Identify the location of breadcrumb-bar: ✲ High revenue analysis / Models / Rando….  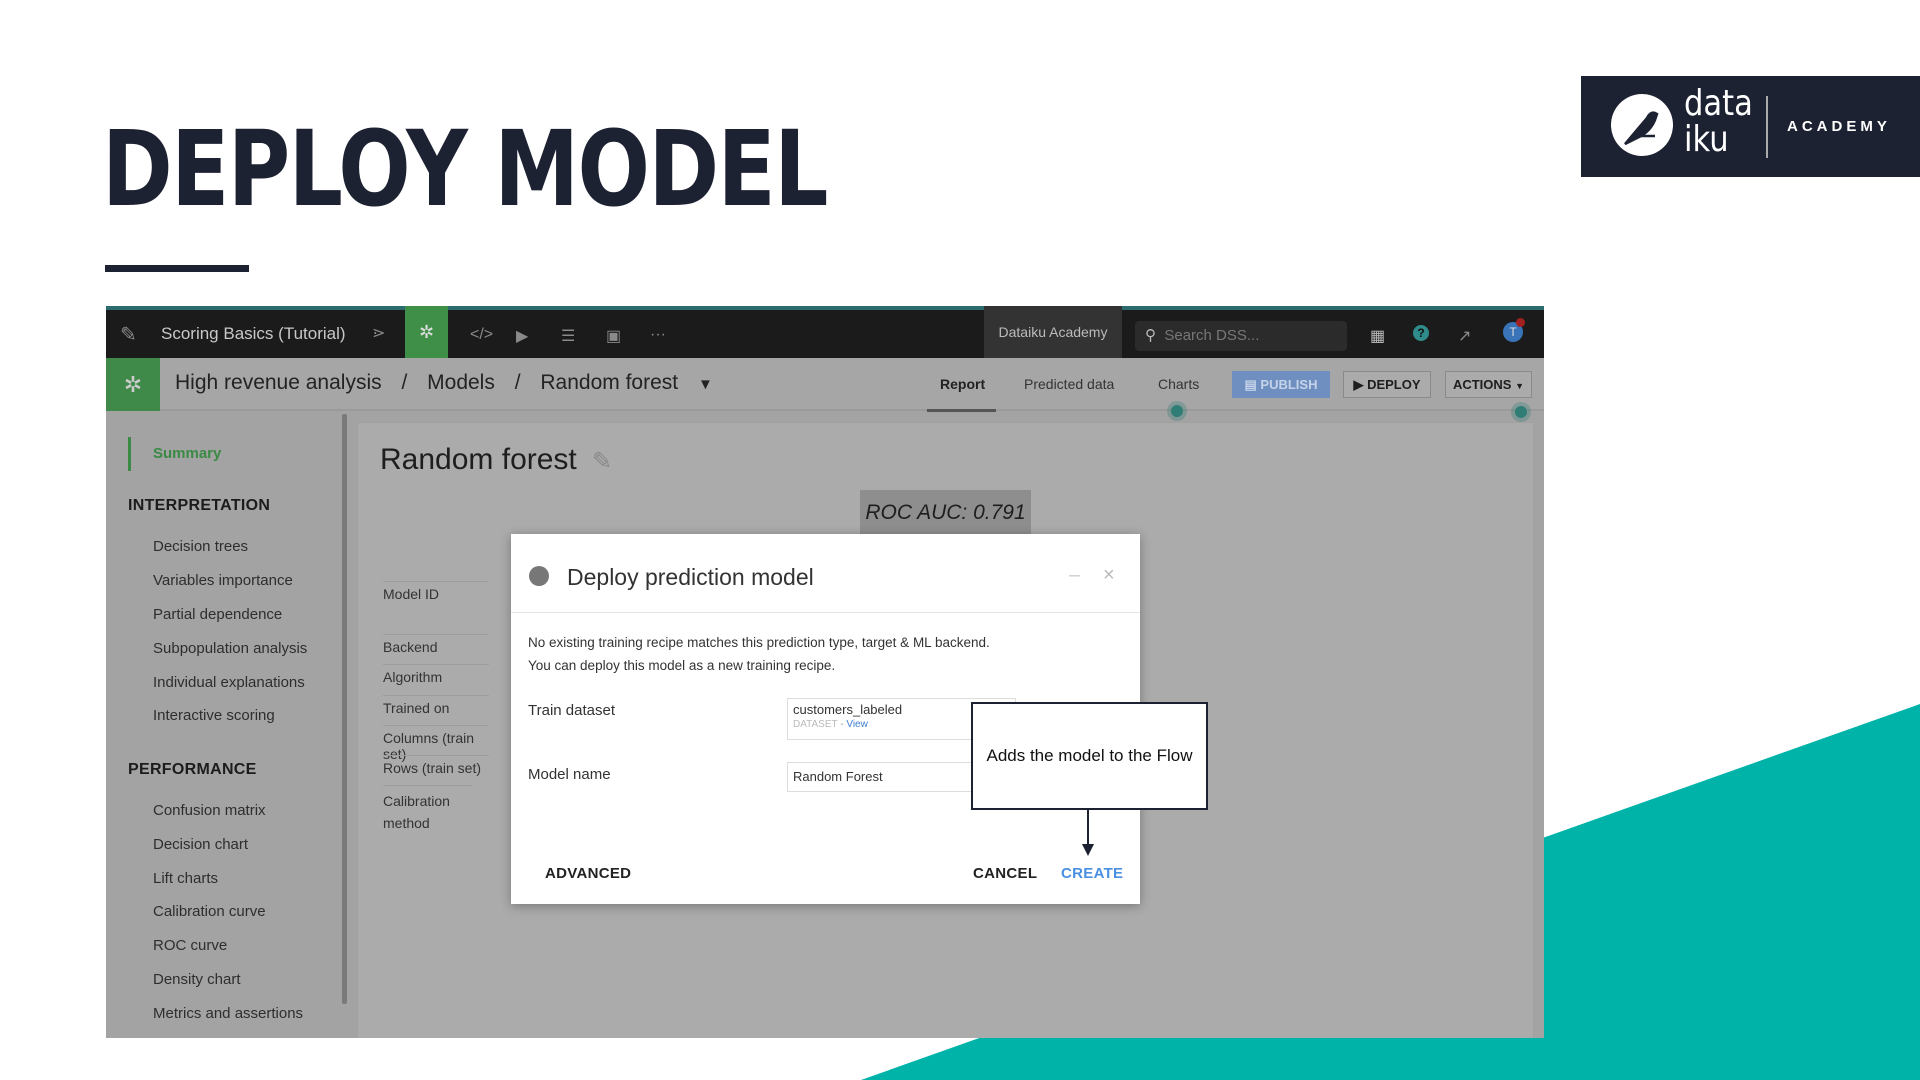
(825, 388).